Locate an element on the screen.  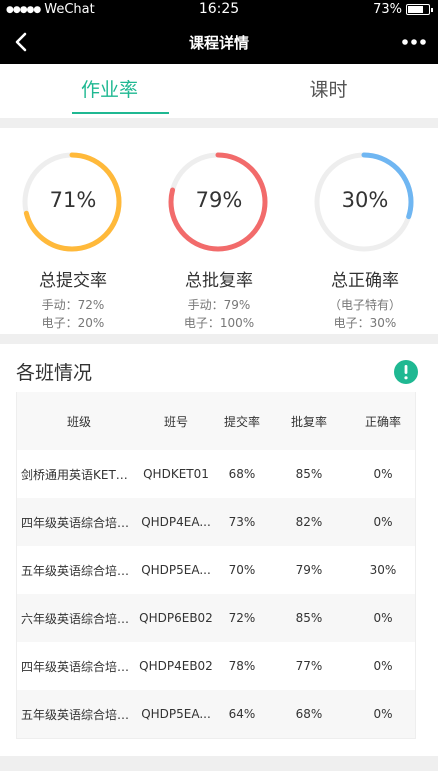
table-row: 五年级英语综合培优... QHDP5EA... 64% 68% 0% is located at coordinates (216, 714).